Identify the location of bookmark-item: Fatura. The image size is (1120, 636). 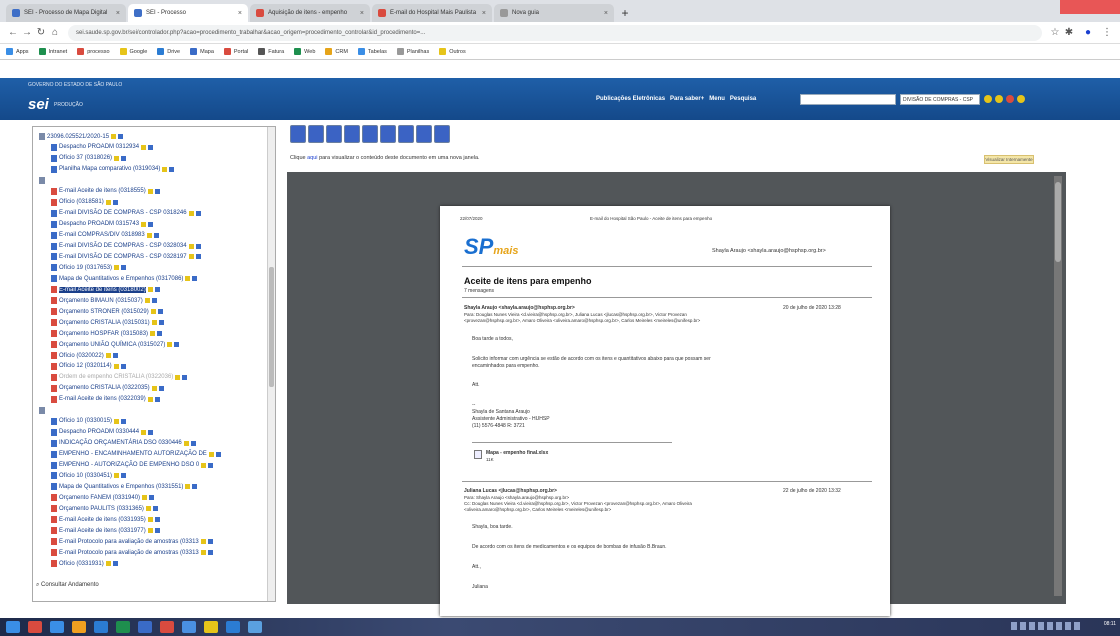
(271, 51).